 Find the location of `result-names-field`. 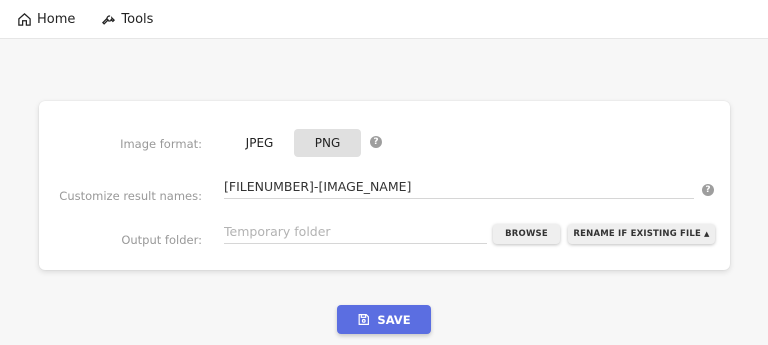

result-names-field is located at coordinates (459, 189).